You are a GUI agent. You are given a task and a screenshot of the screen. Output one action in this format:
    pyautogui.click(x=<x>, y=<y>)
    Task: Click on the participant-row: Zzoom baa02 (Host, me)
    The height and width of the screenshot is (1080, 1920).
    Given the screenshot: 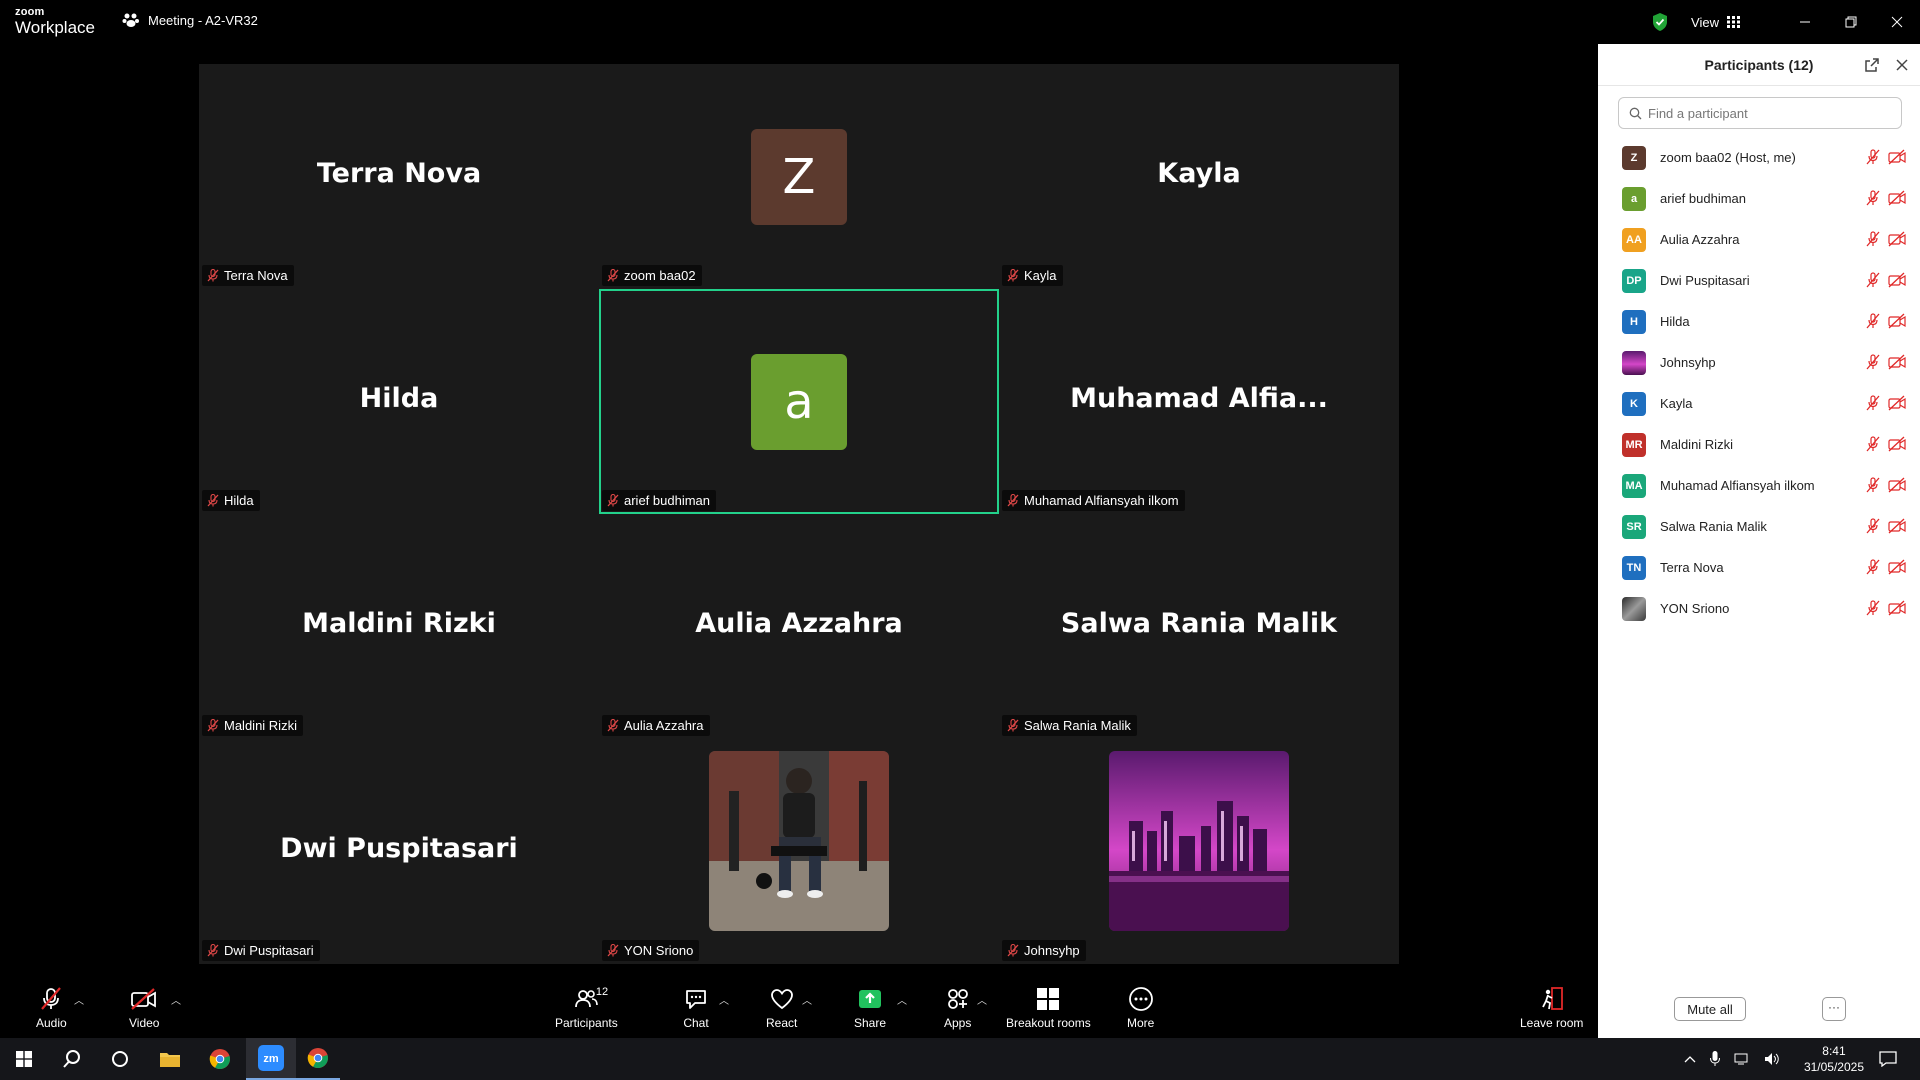 What is the action you would take?
    pyautogui.click(x=1759, y=157)
    